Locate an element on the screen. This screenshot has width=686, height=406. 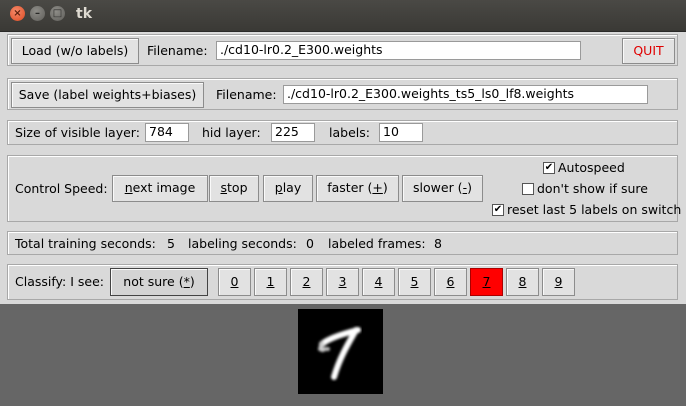
next-text: ext image is located at coordinates (164, 187).